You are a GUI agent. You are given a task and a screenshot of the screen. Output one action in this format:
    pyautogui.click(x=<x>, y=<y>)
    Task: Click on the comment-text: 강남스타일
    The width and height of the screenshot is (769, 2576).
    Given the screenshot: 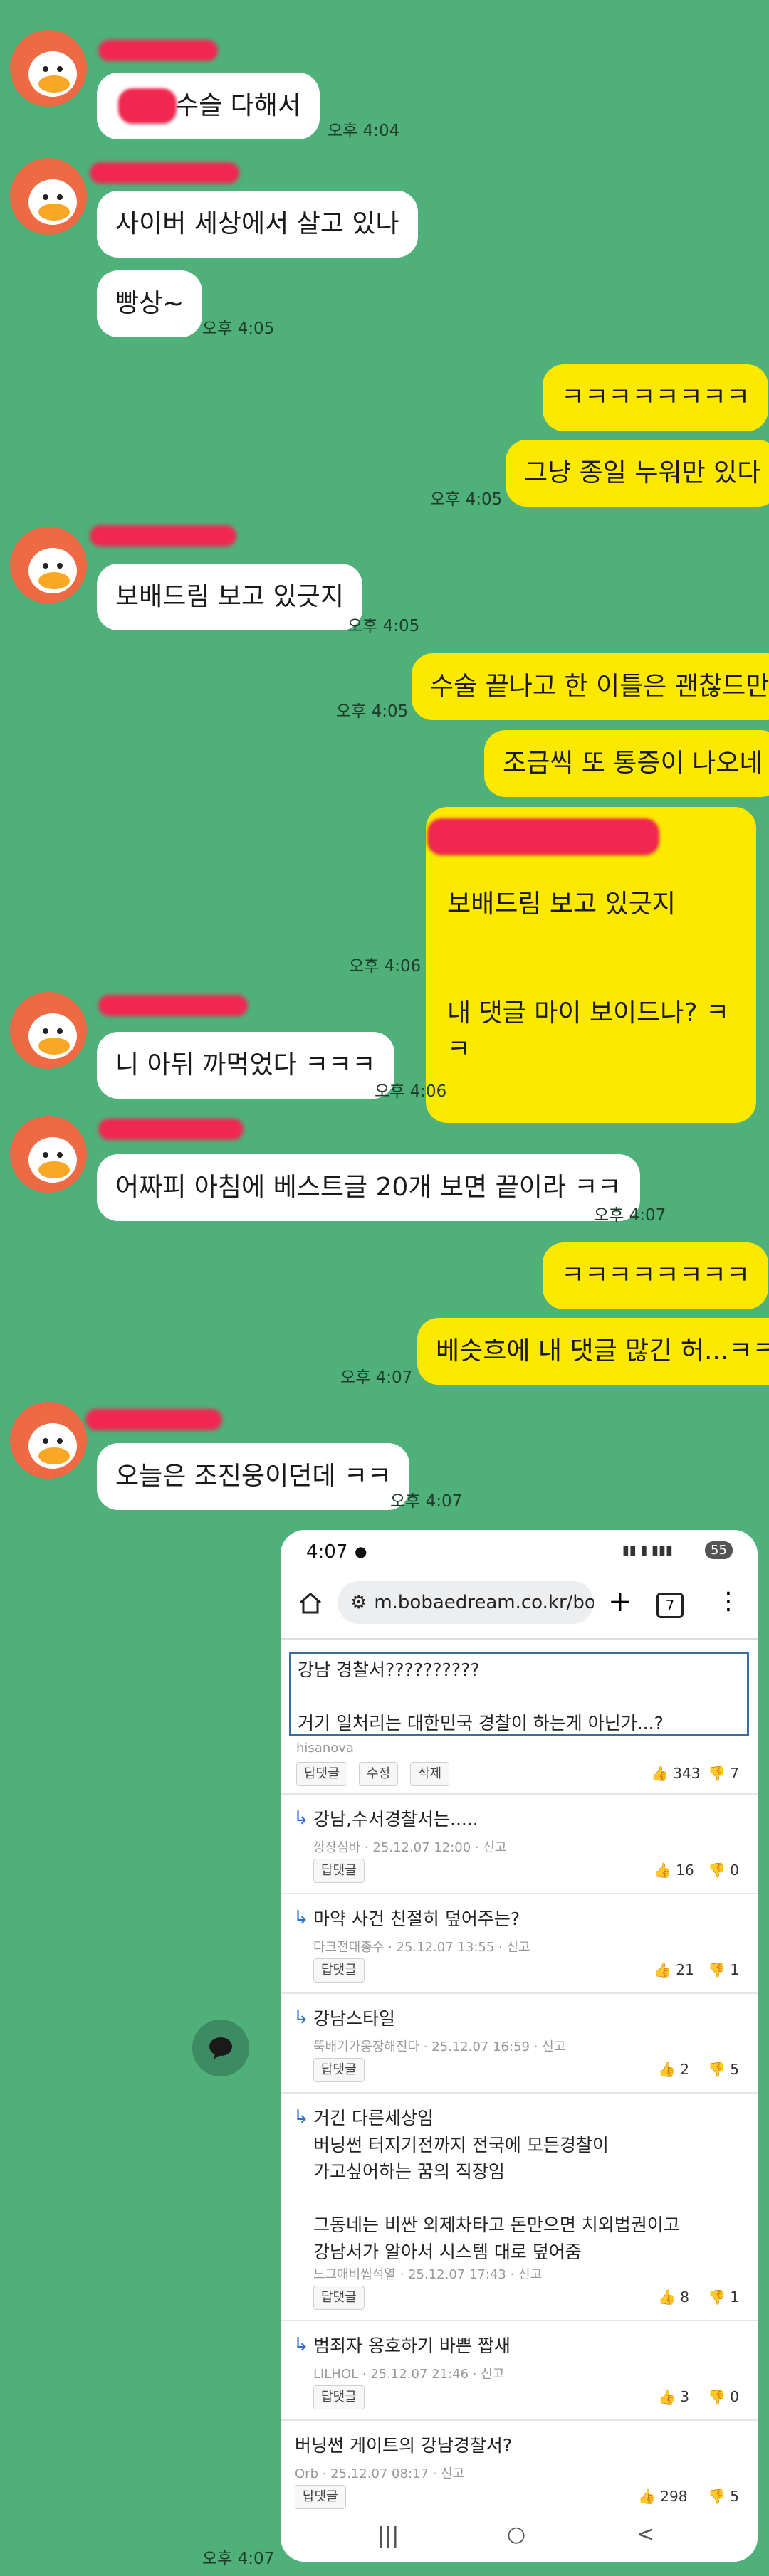 What is the action you would take?
    pyautogui.click(x=354, y=2018)
    